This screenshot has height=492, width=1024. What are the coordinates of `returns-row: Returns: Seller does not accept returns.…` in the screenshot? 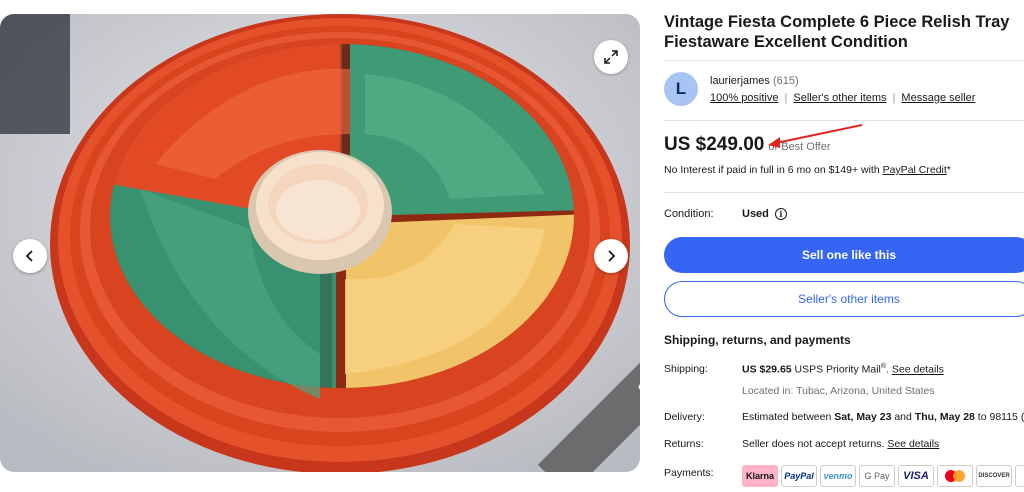 It's located at (844, 444).